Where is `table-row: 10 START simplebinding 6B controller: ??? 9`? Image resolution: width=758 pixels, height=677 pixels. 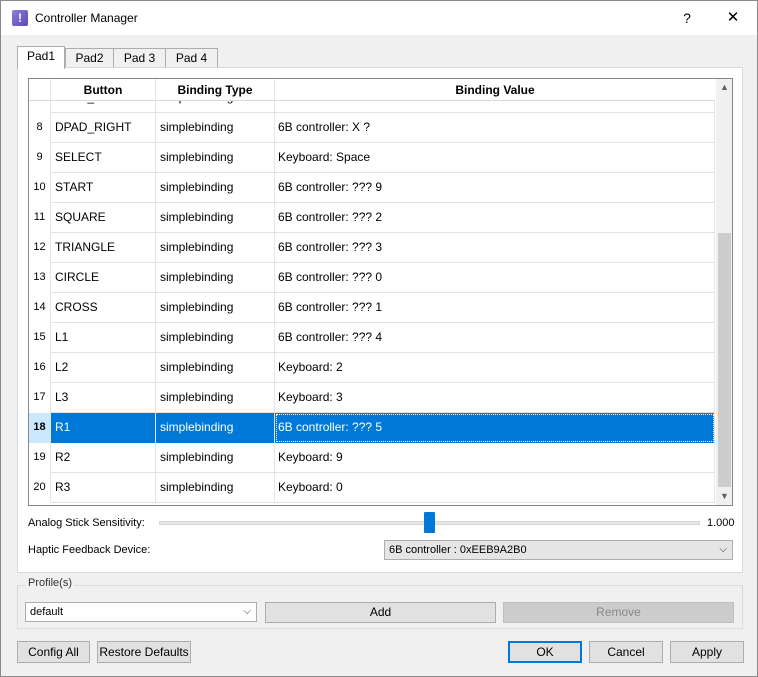 table-row: 10 START simplebinding 6B controller: ??? 9 is located at coordinates (372, 188).